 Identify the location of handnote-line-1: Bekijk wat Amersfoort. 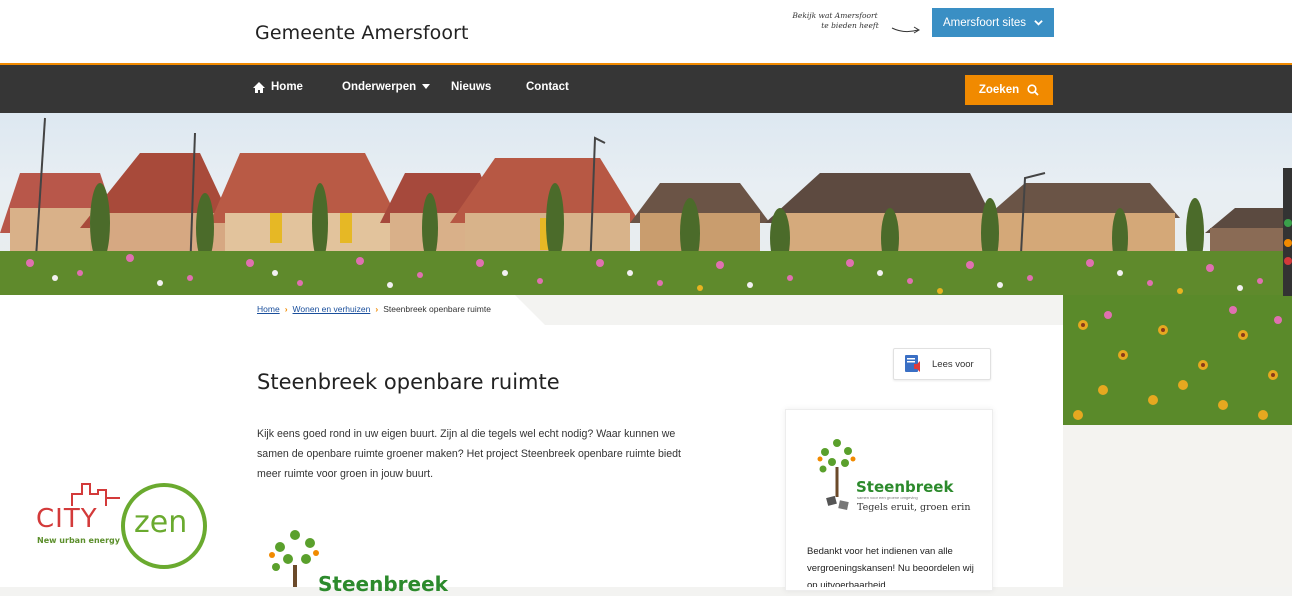
(835, 15).